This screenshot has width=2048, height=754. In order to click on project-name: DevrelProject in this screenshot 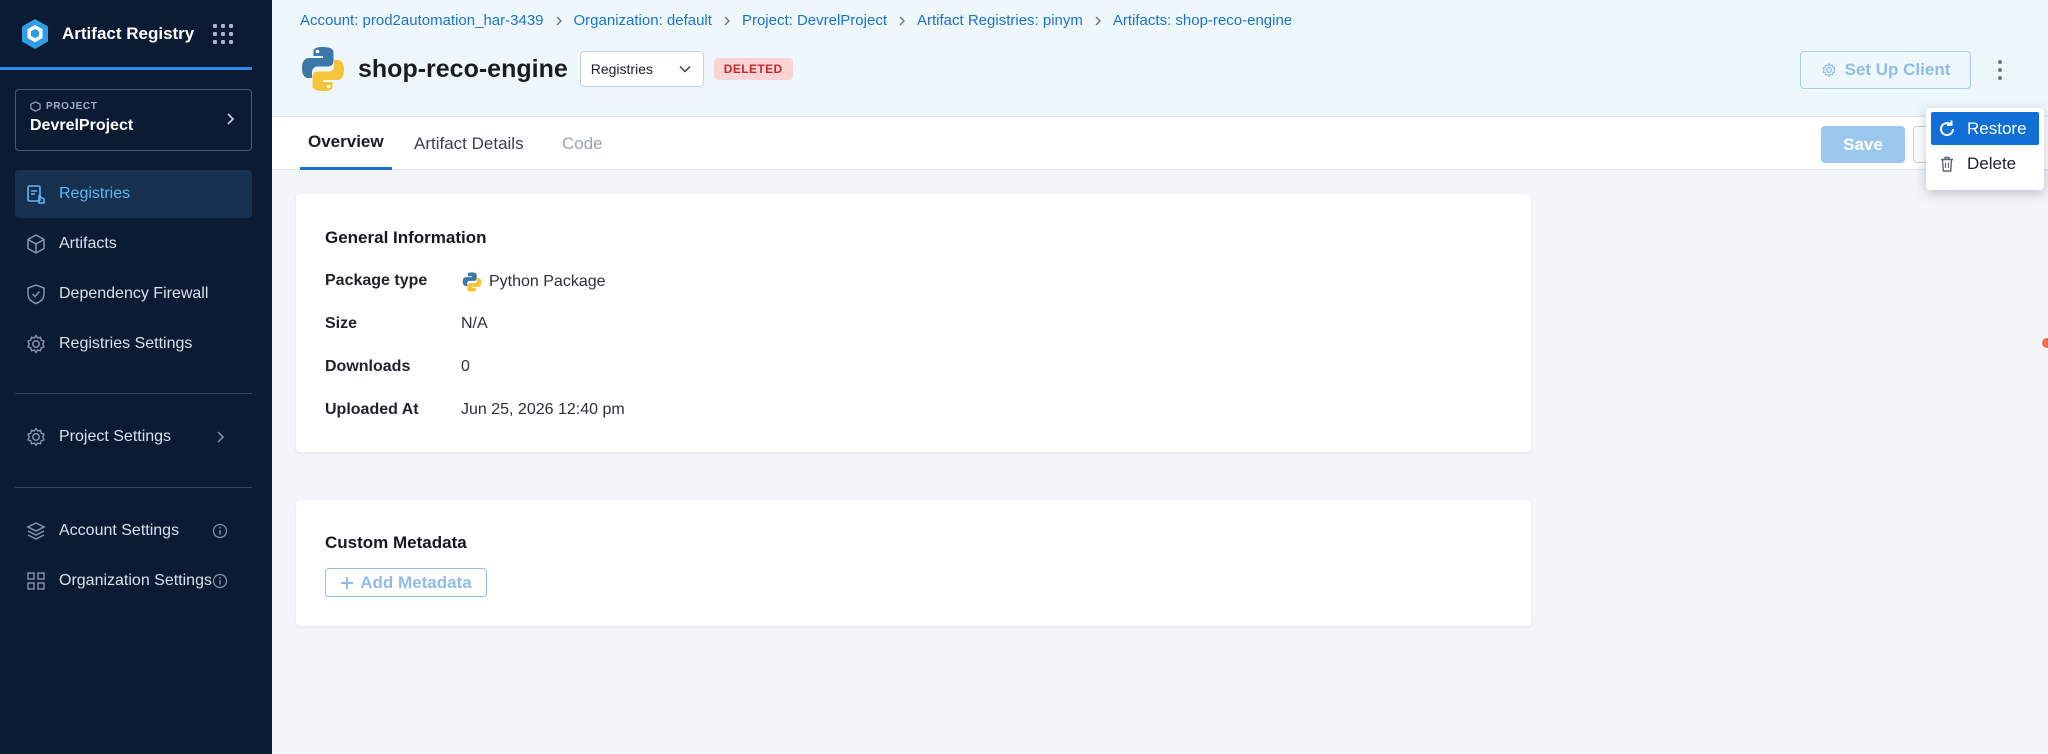, I will do `click(82, 125)`.